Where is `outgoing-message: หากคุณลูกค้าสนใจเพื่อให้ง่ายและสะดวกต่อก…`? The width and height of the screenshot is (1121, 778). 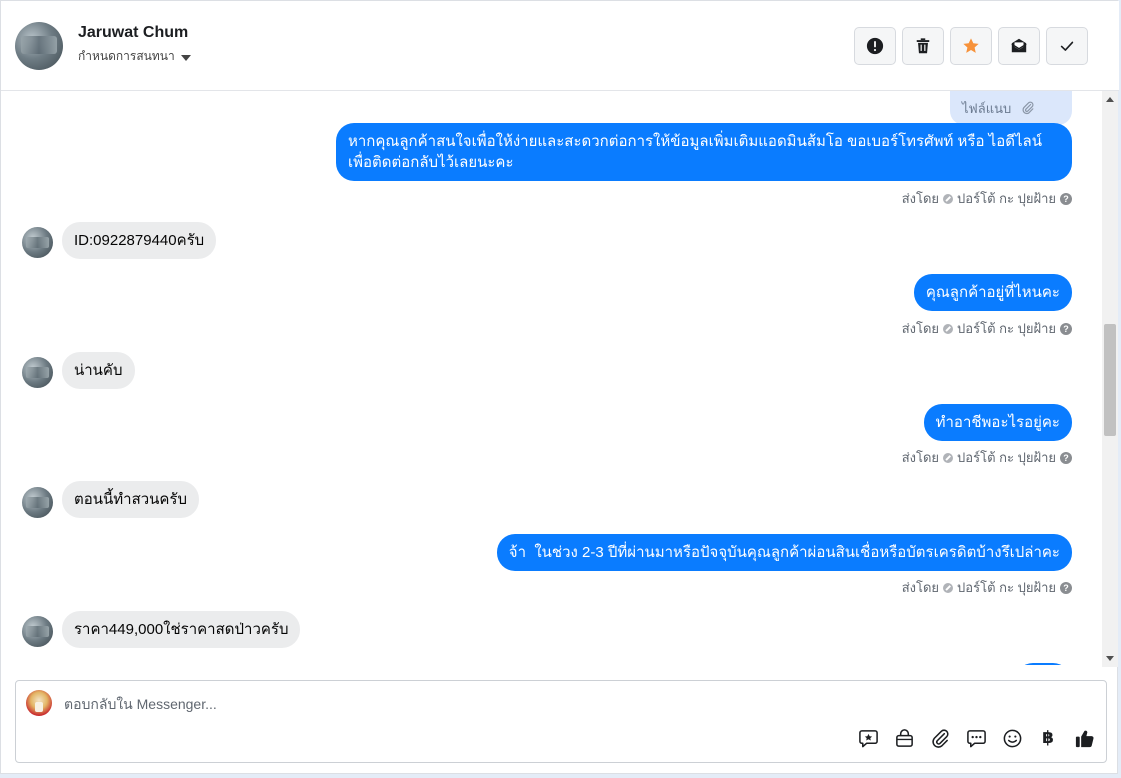 outgoing-message: หากคุณลูกค้าสนใจเพื่อให้ง่ายและสะดวกต่อก… is located at coordinates (704, 152).